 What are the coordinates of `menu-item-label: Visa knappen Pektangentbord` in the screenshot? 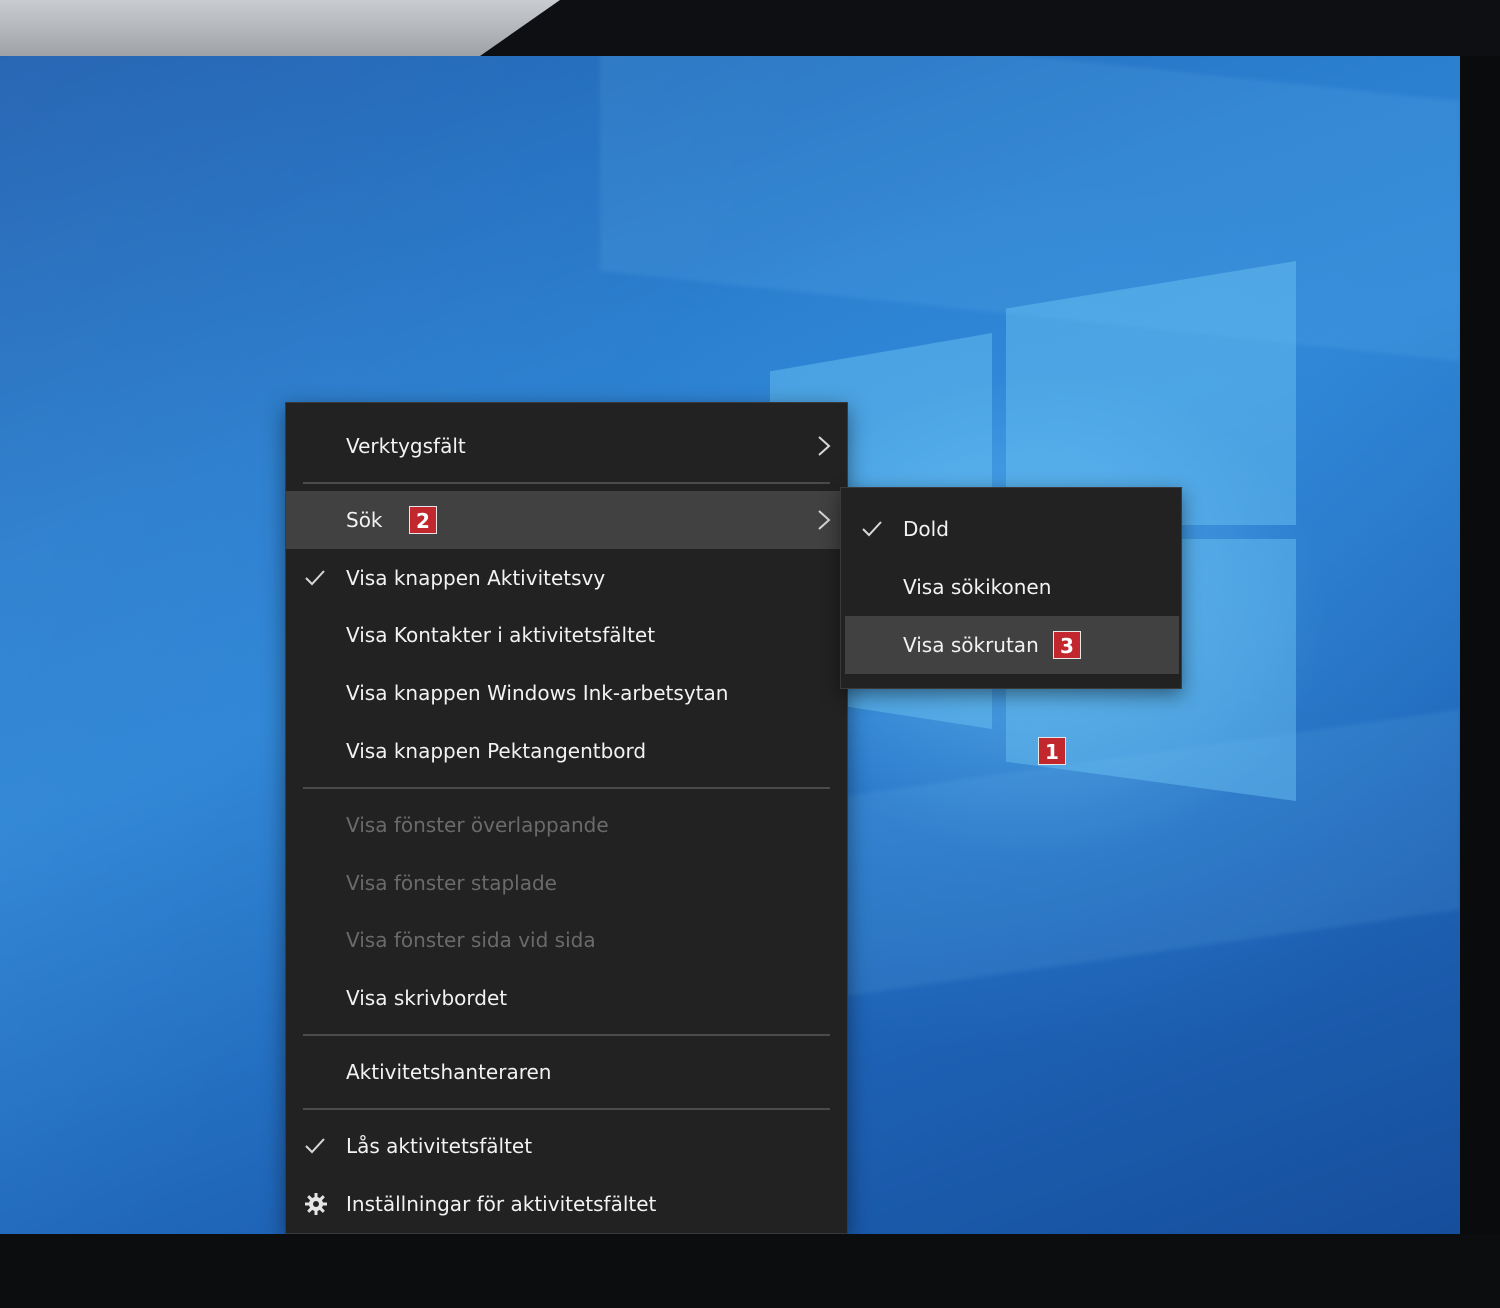 It's located at (496, 751).